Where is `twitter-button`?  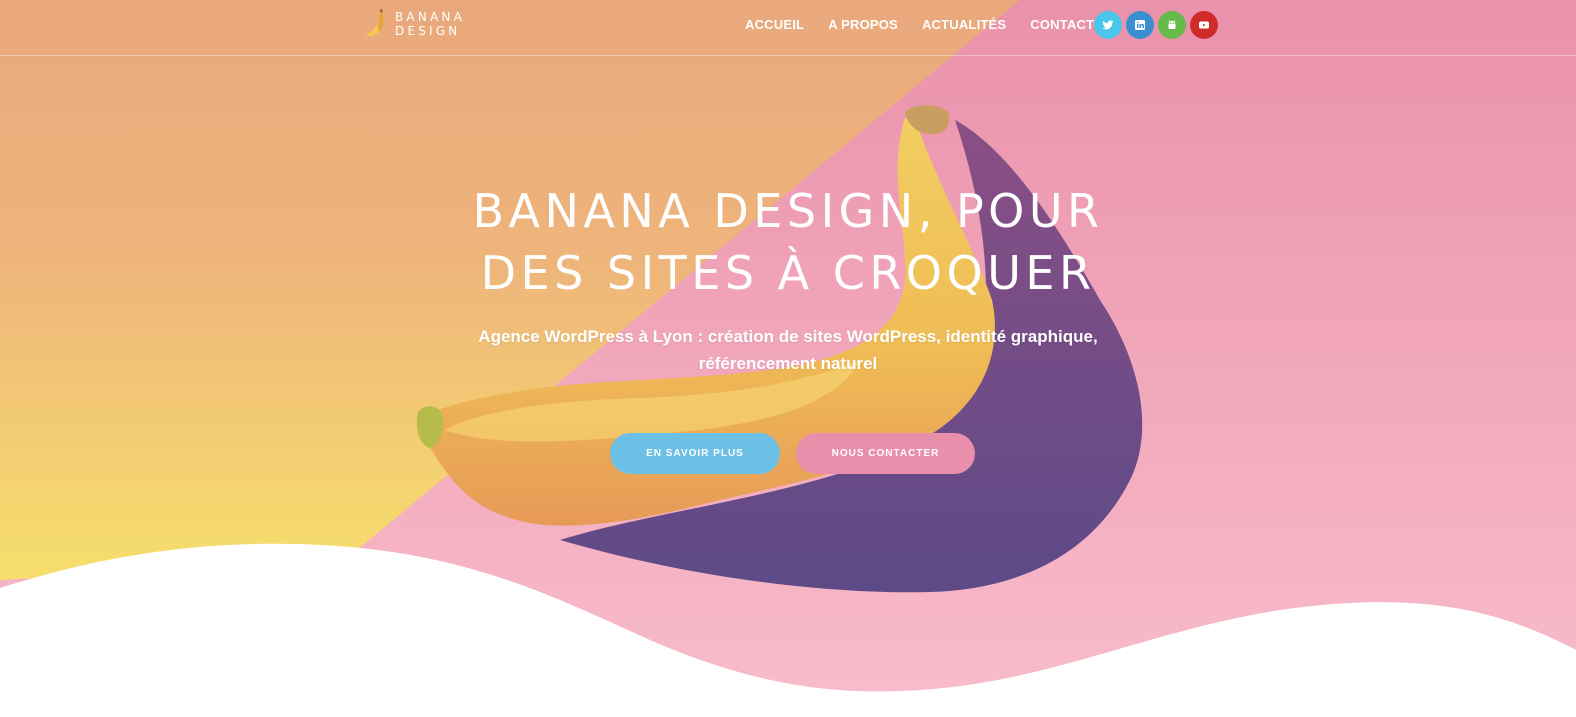 twitter-button is located at coordinates (1108, 25).